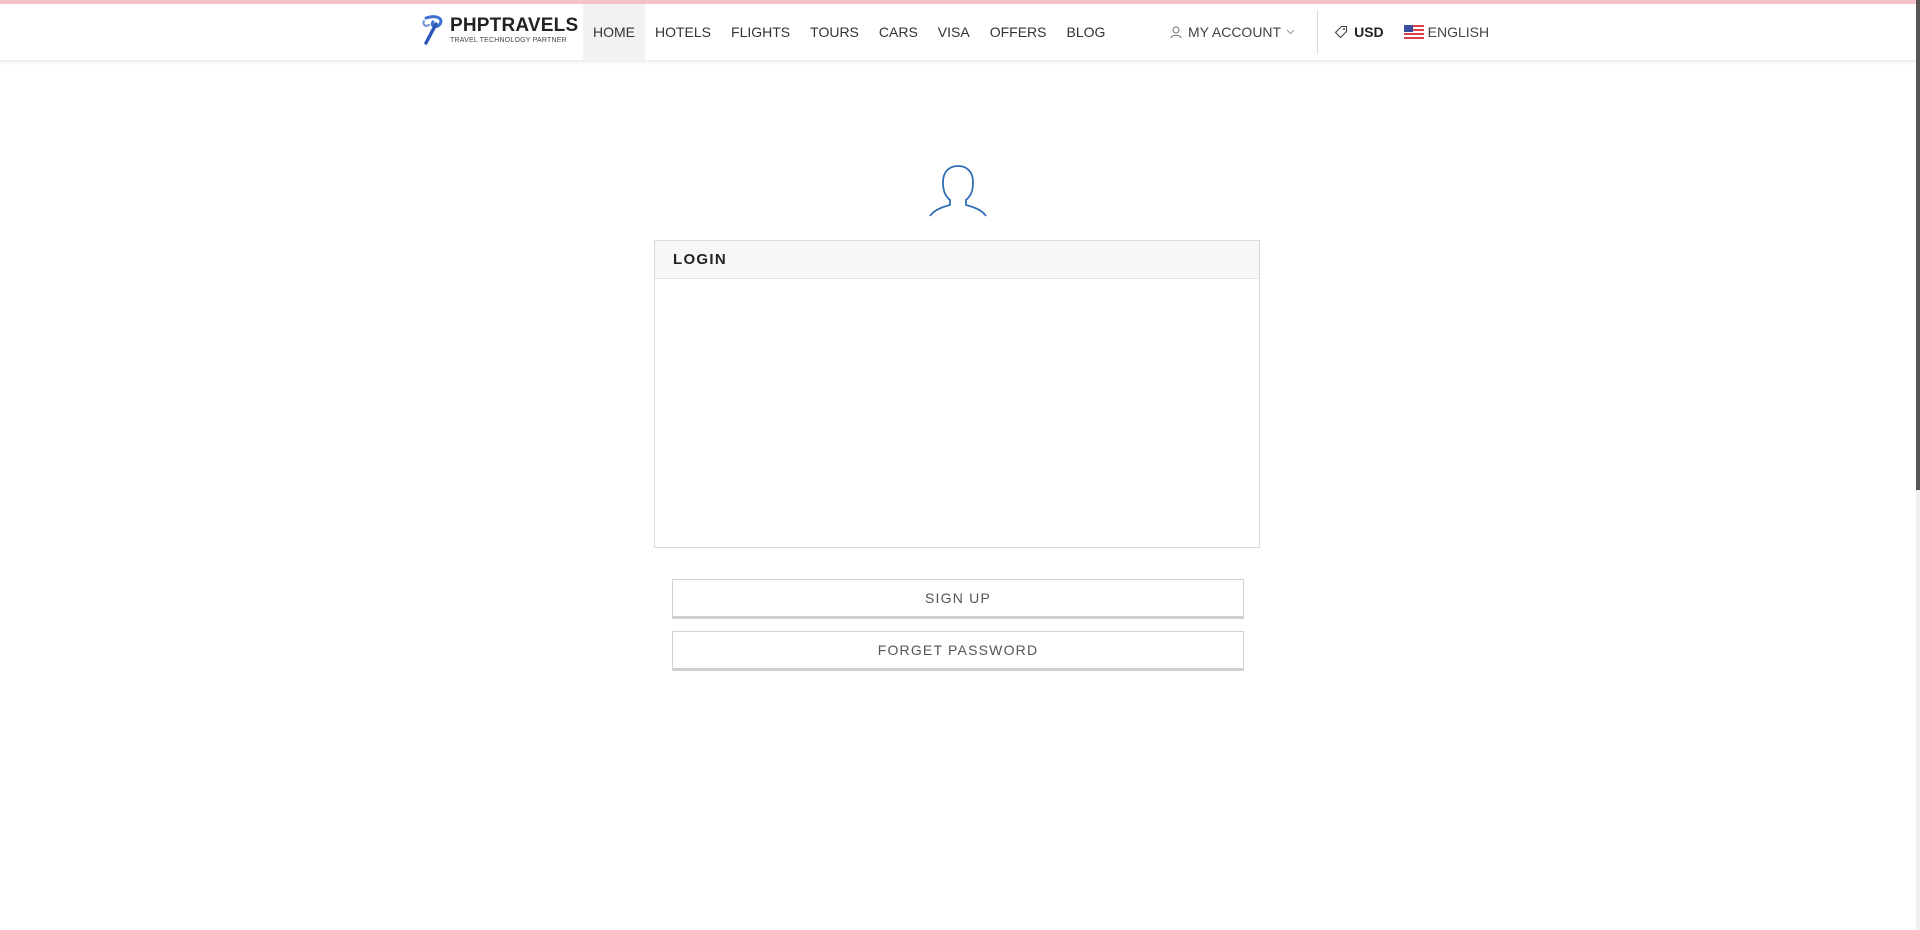  I want to click on language-selector: ENGLISH, so click(1446, 32).